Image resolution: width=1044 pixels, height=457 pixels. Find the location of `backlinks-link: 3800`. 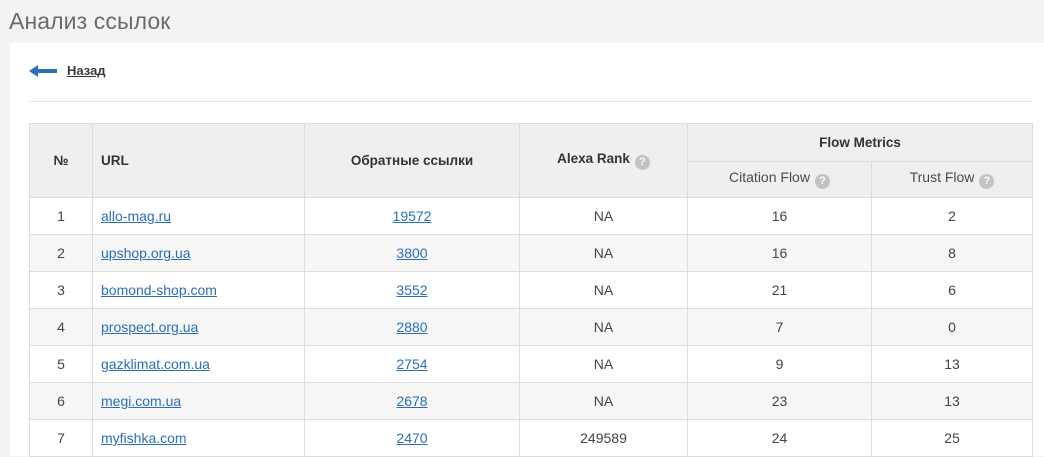

backlinks-link: 3800 is located at coordinates (411, 253).